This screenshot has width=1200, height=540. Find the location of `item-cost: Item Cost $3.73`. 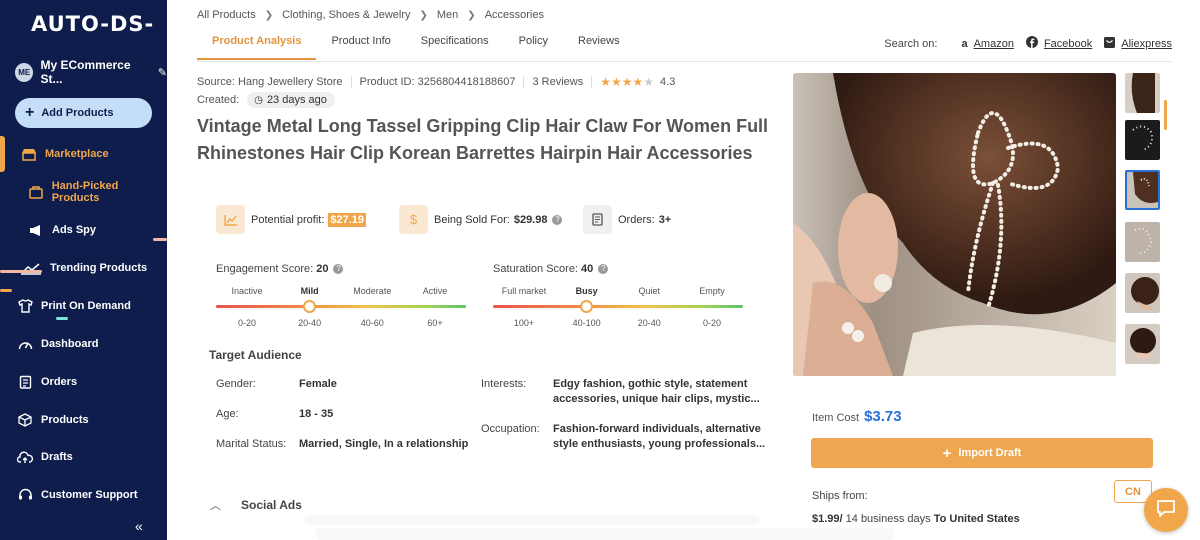

item-cost: Item Cost $3.73 is located at coordinates (857, 416).